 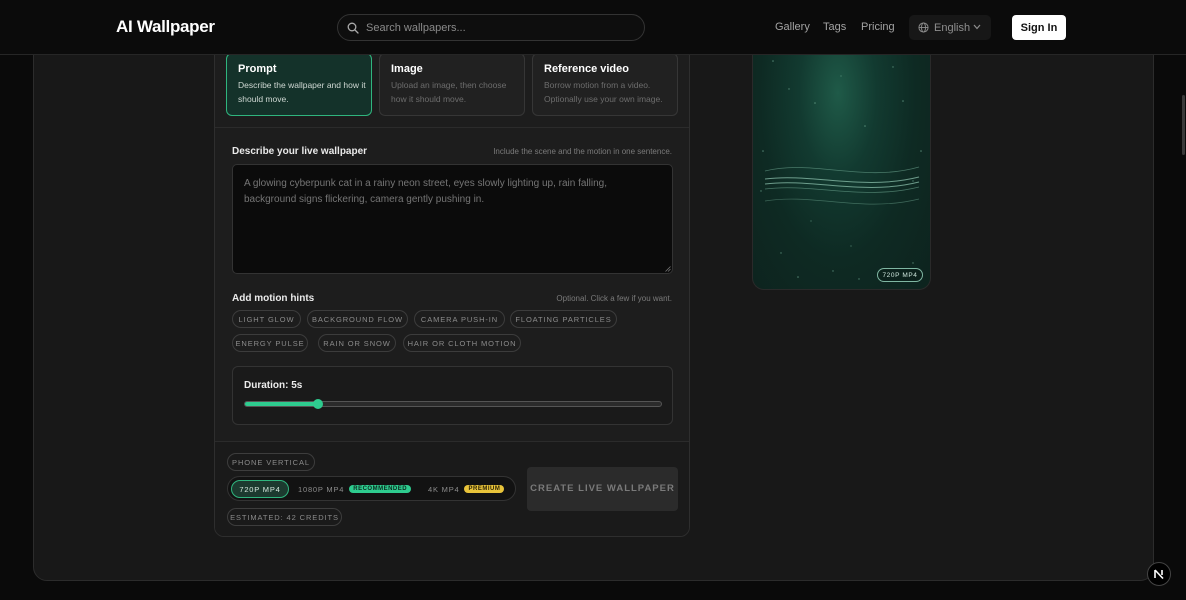 I want to click on resolution-720p: 720P MP4, so click(x=260, y=489).